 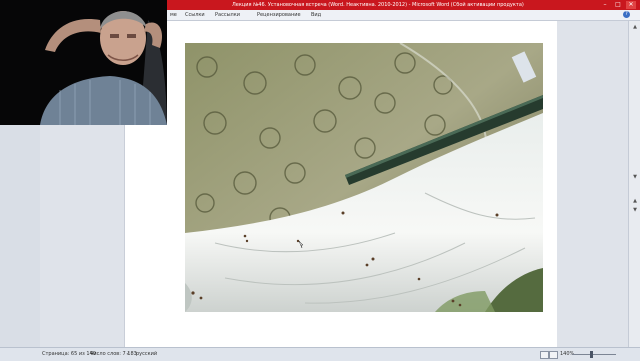 What do you see at coordinates (635, 27) in the screenshot?
I see `scroll-up-icon: ▲` at bounding box center [635, 27].